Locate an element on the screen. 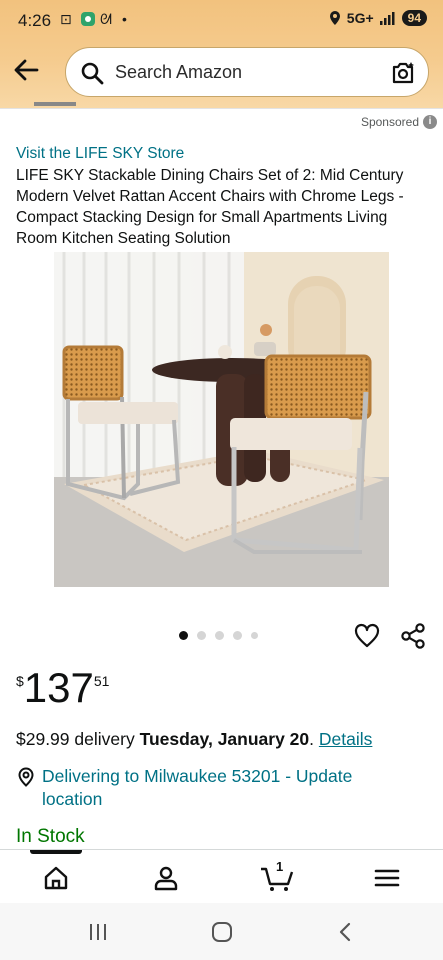  sponsored-label: Sponsored i is located at coordinates (399, 122).